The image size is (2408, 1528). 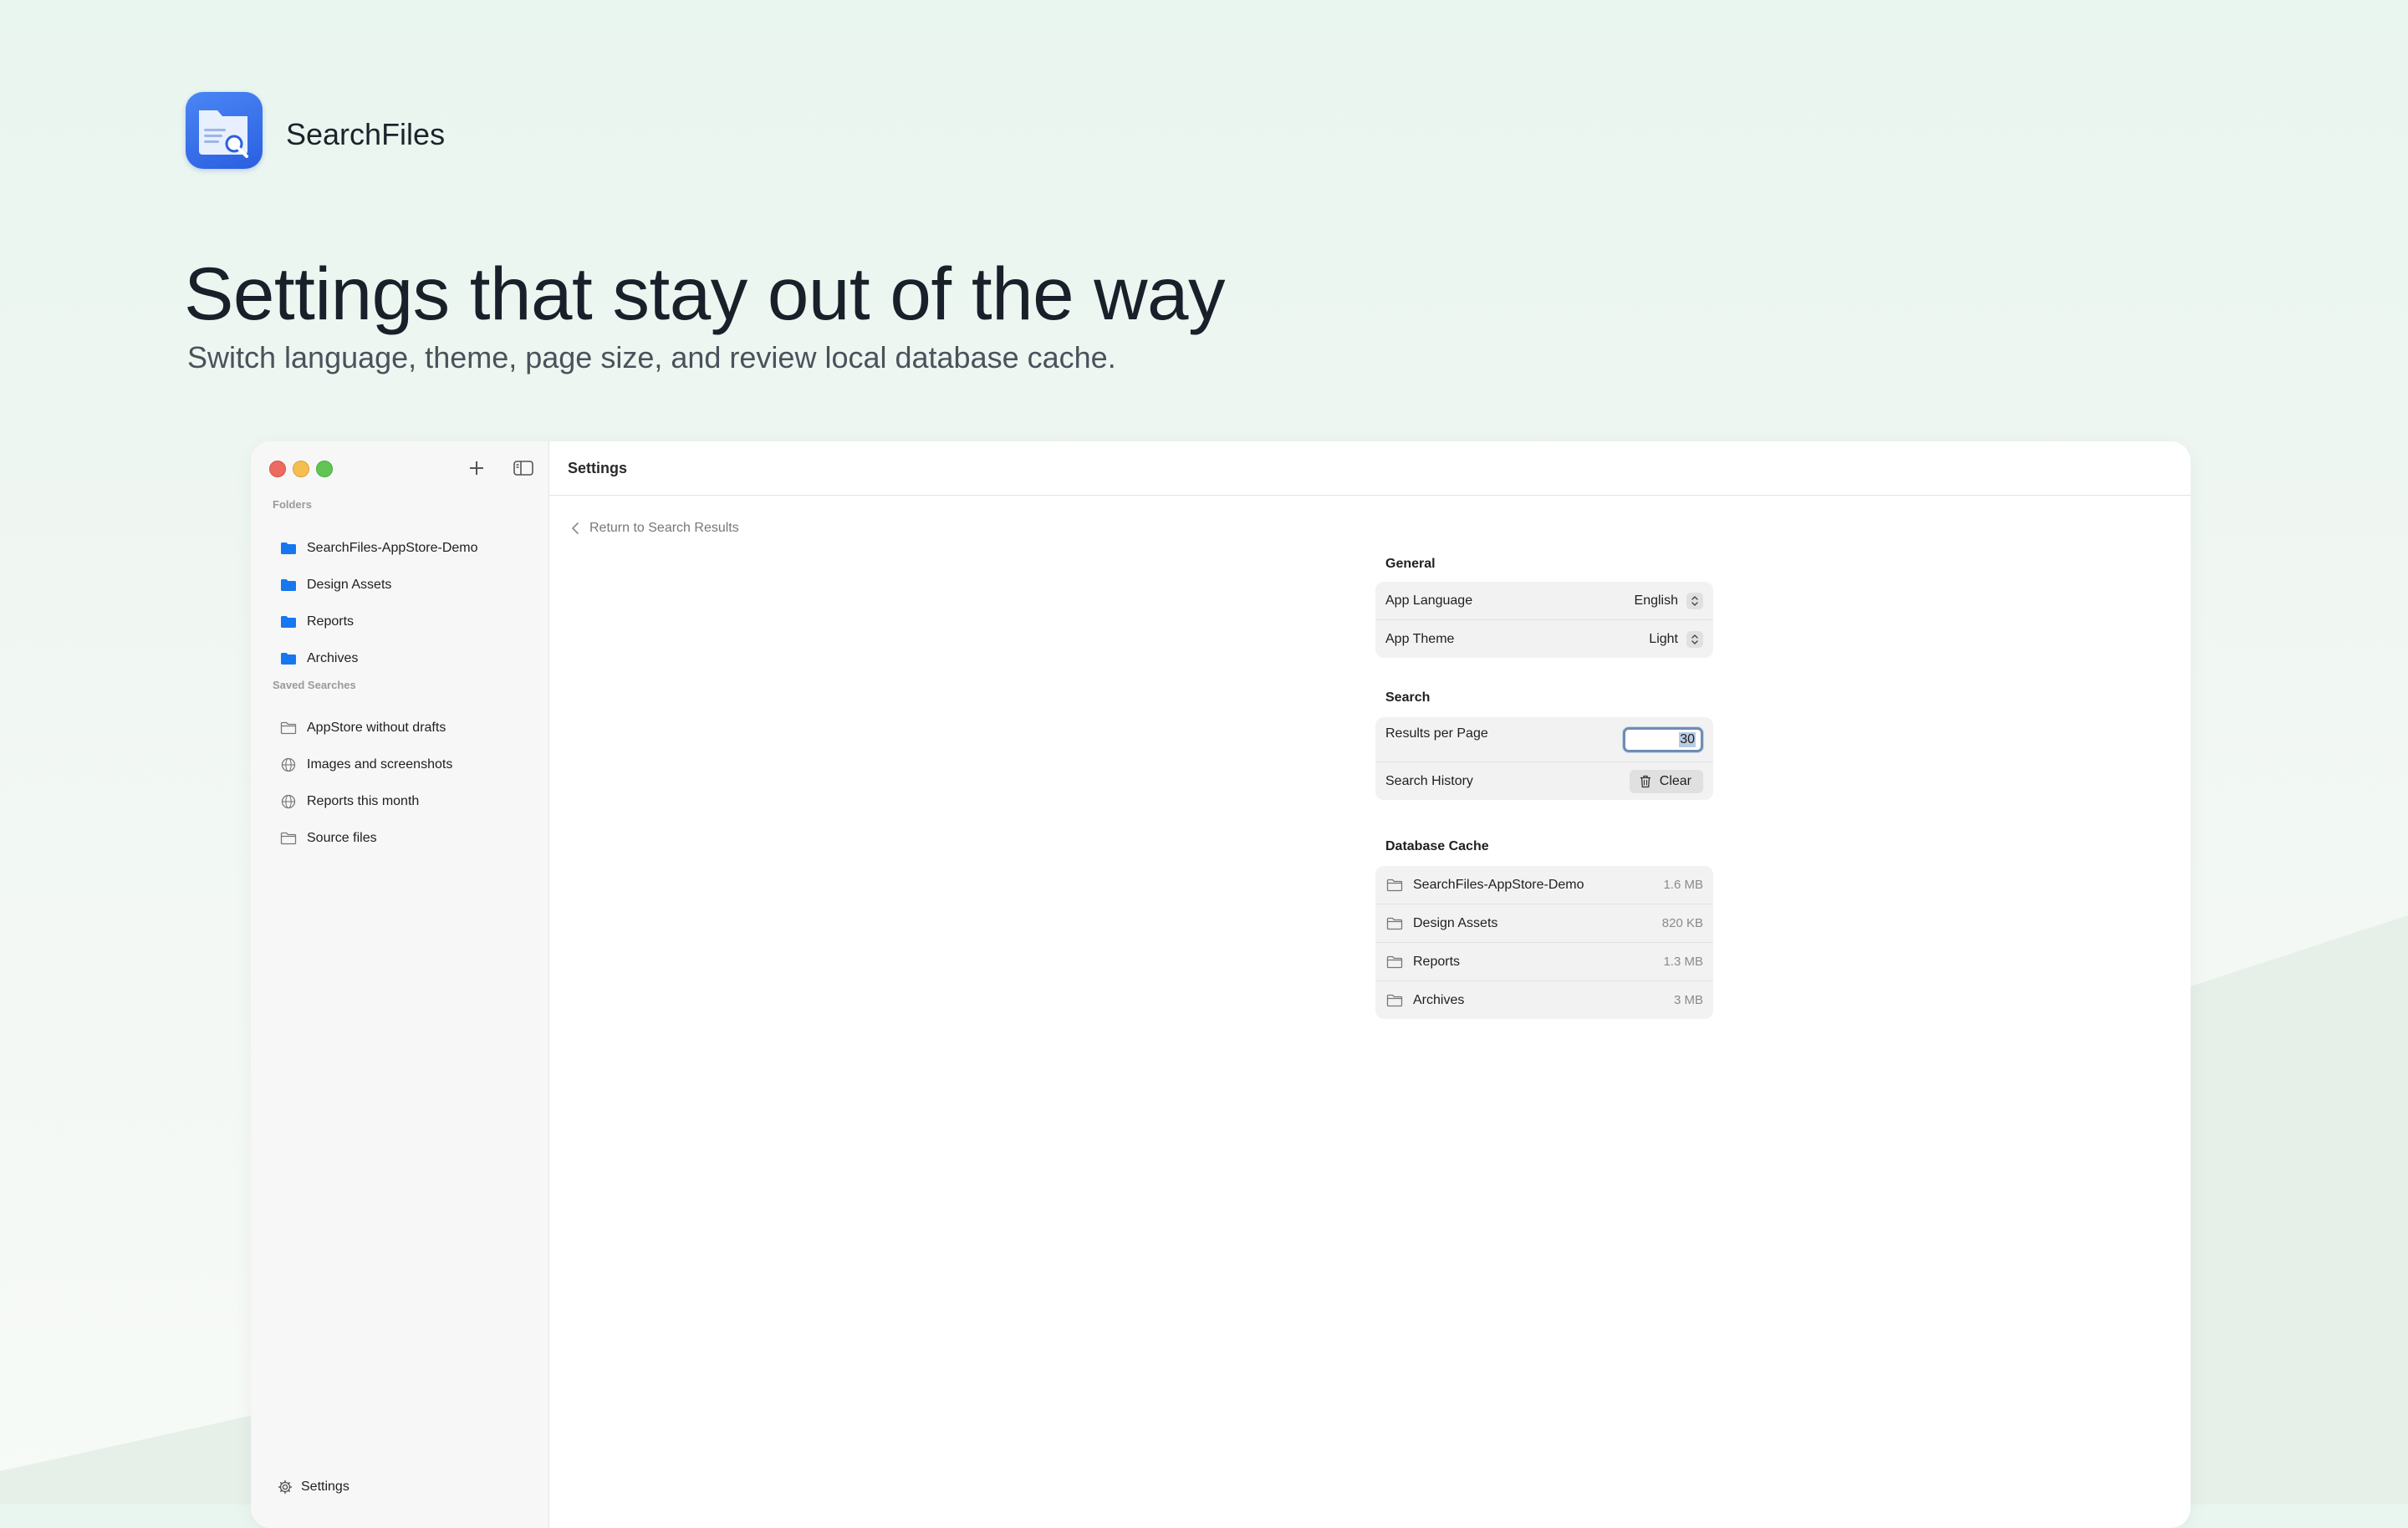 I want to click on sidebar-item-design-assets: Design Assets, so click(x=405, y=585).